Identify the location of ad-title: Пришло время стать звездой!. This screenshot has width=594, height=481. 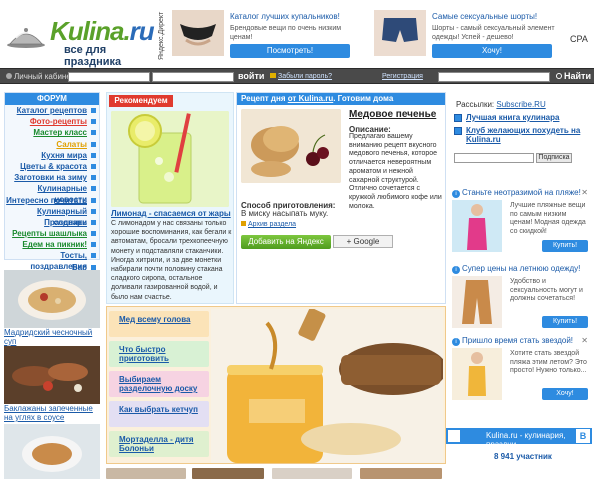
(512, 341).